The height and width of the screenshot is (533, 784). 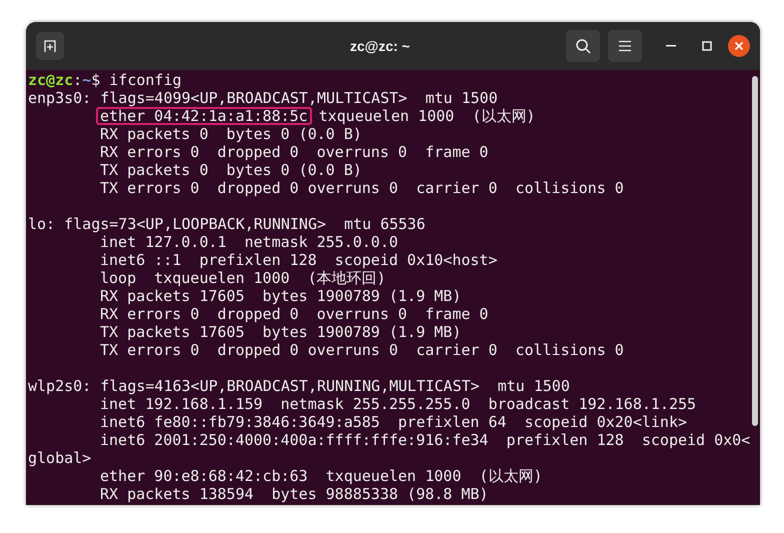 I want to click on close-icon, so click(x=739, y=46).